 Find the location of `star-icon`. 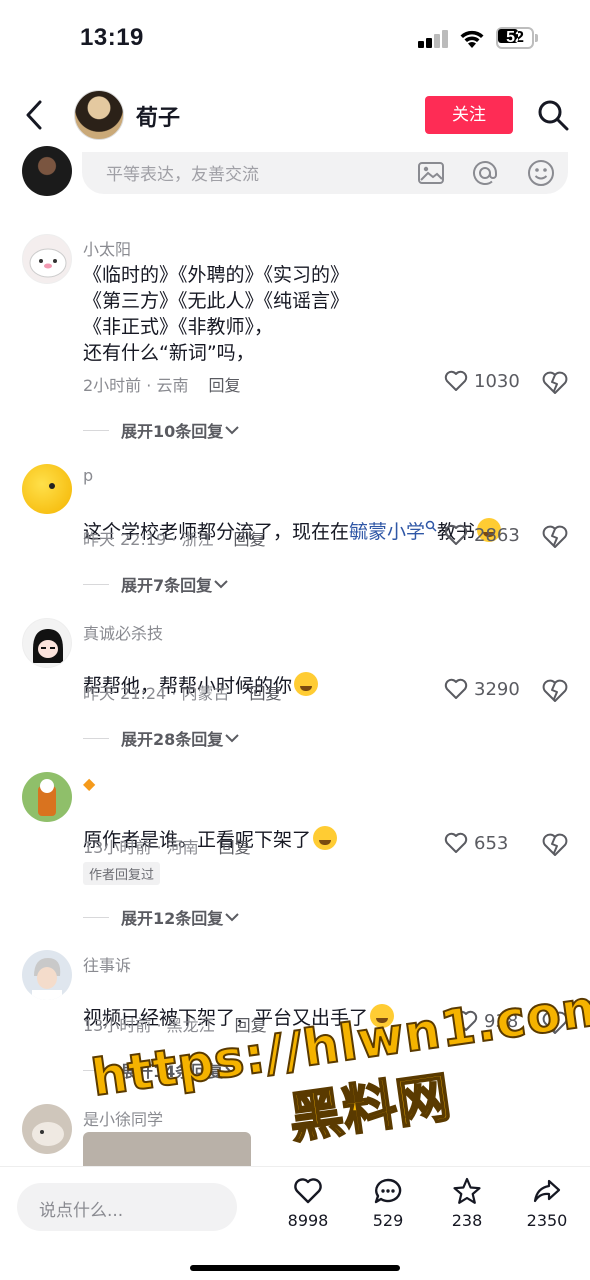

star-icon is located at coordinates (467, 1190).